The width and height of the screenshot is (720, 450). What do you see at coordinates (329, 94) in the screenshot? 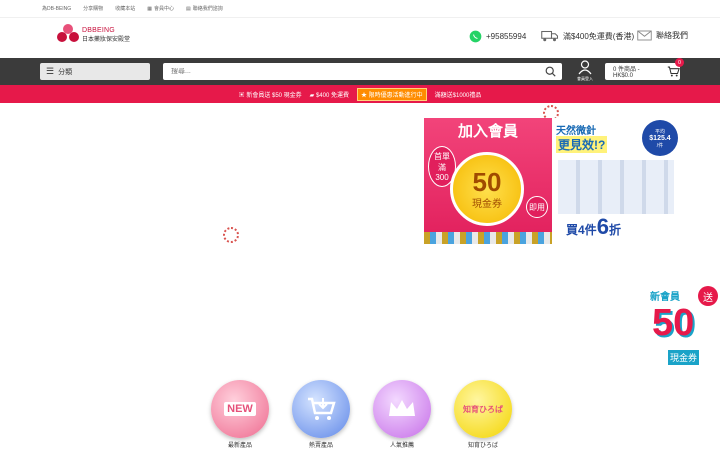
I see `promo-free-shipping: ▰ $400 免運費` at bounding box center [329, 94].